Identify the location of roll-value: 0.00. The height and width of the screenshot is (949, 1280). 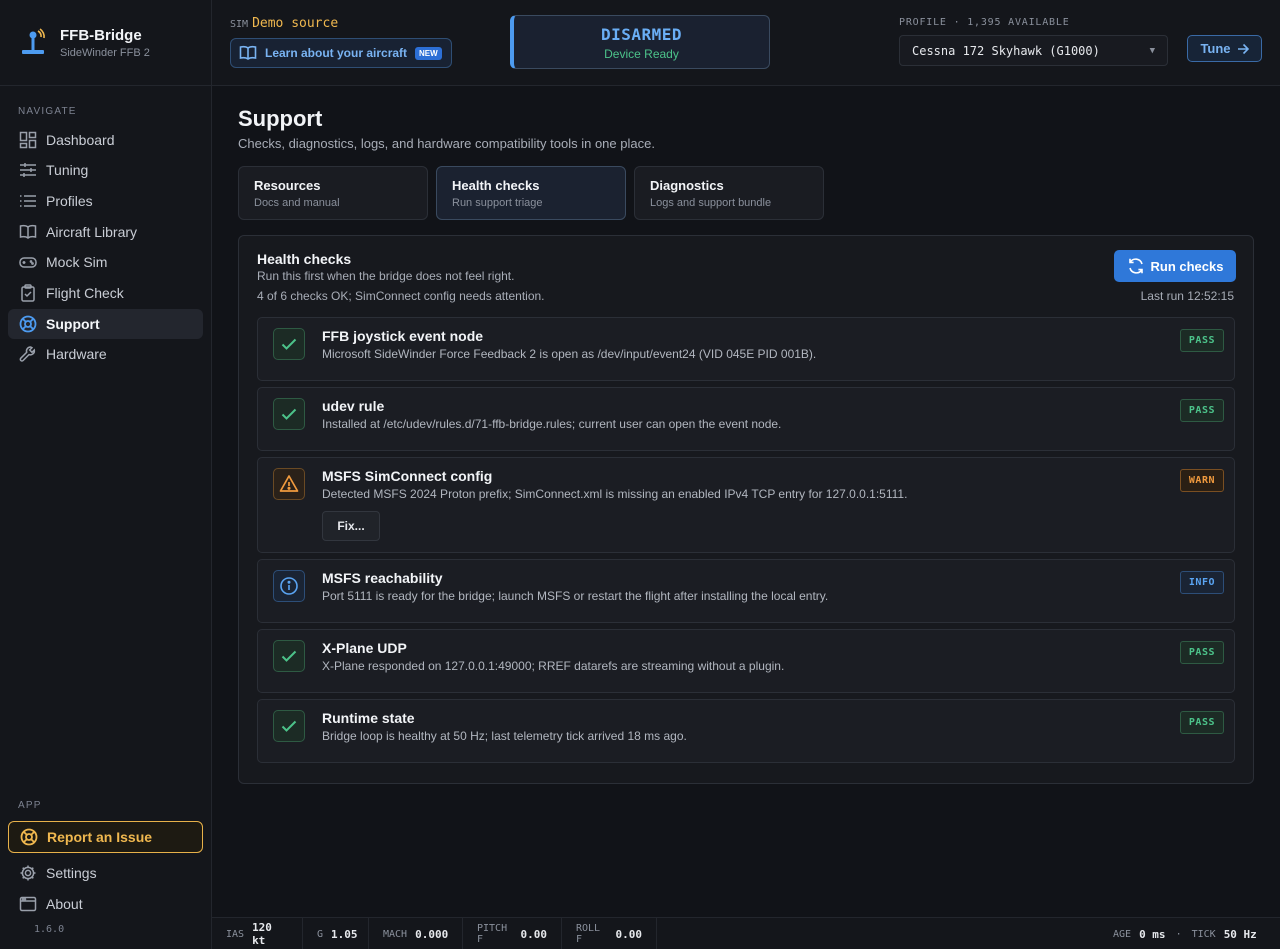
(629, 934).